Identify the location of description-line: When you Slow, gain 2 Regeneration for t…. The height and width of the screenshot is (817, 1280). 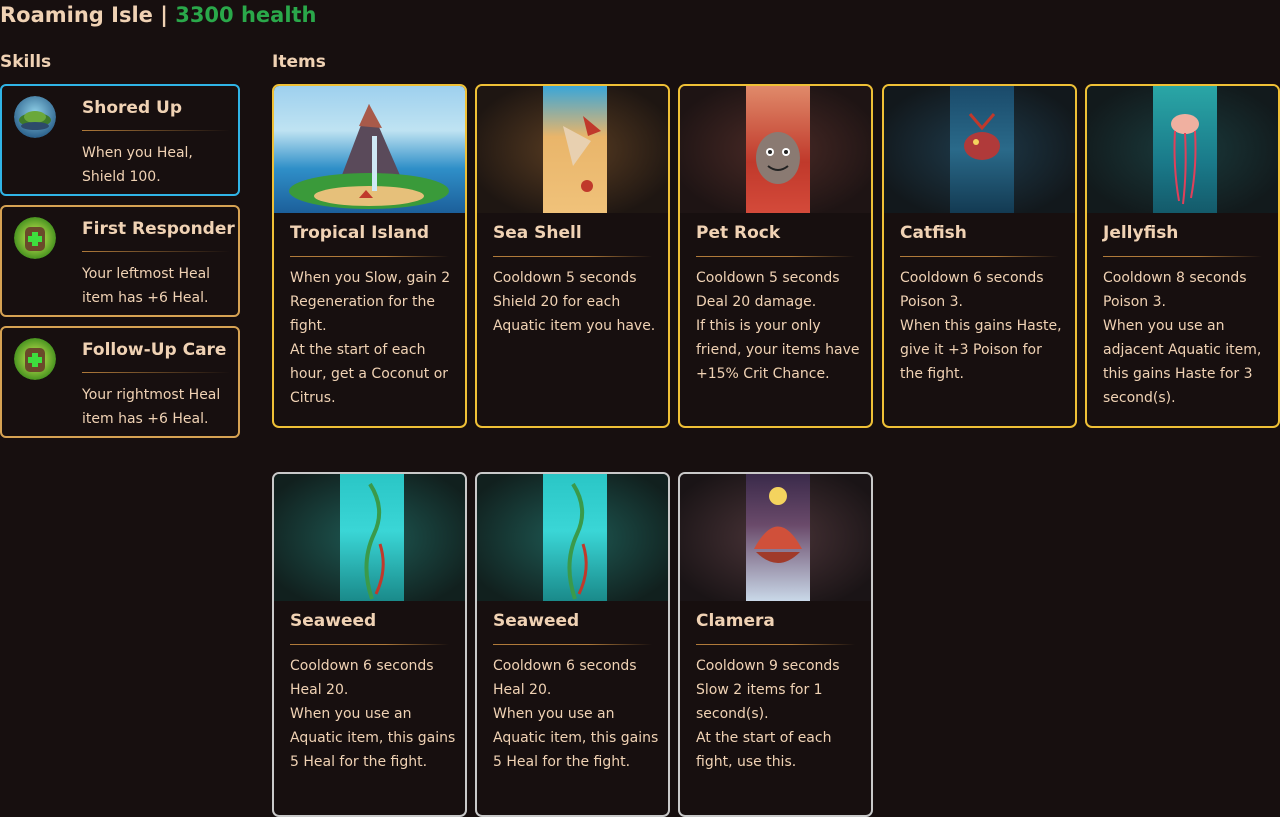
(370, 302).